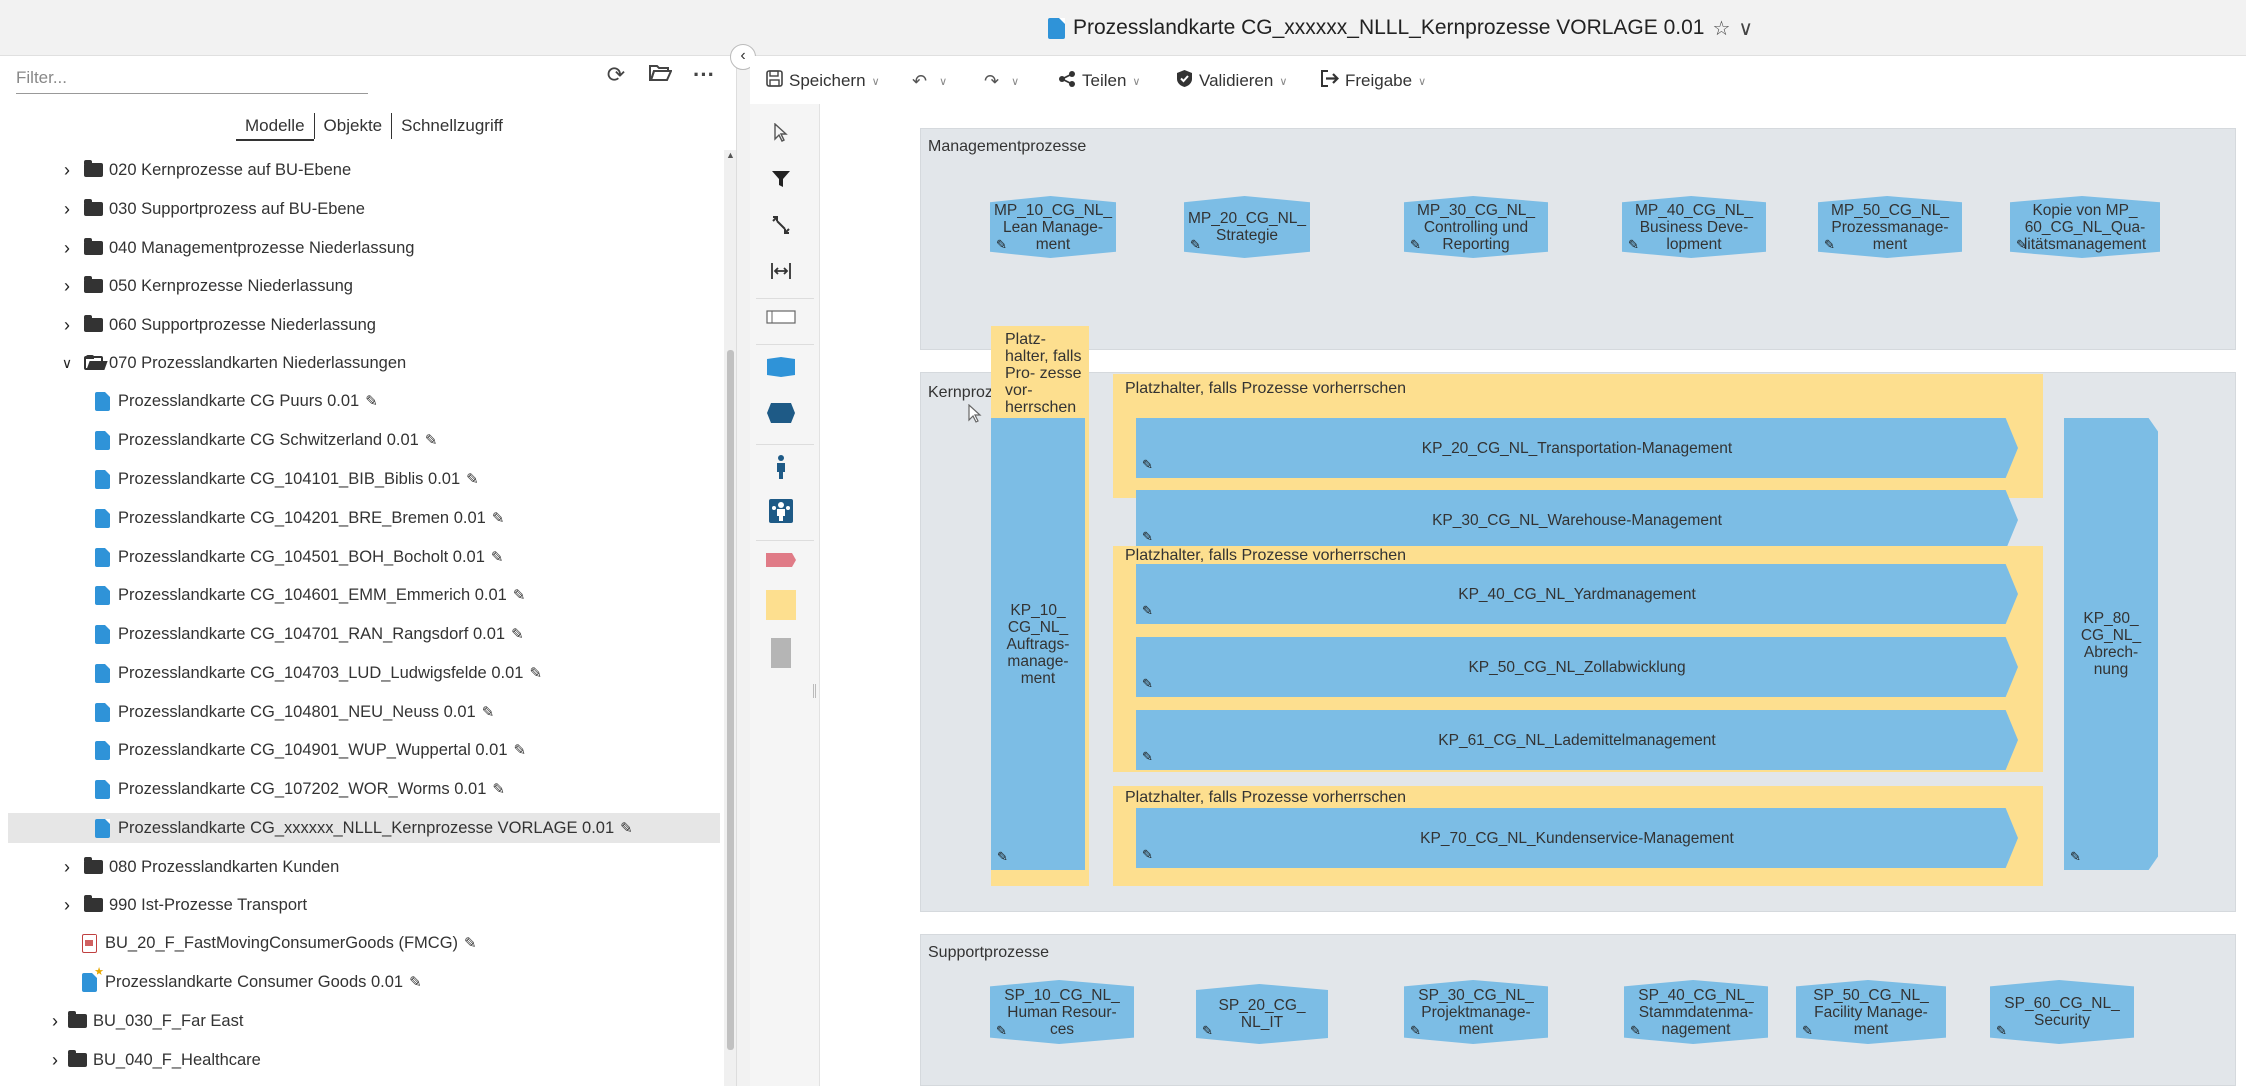  Describe the element at coordinates (781, 605) in the screenshot. I see `note-shape-icon` at that location.